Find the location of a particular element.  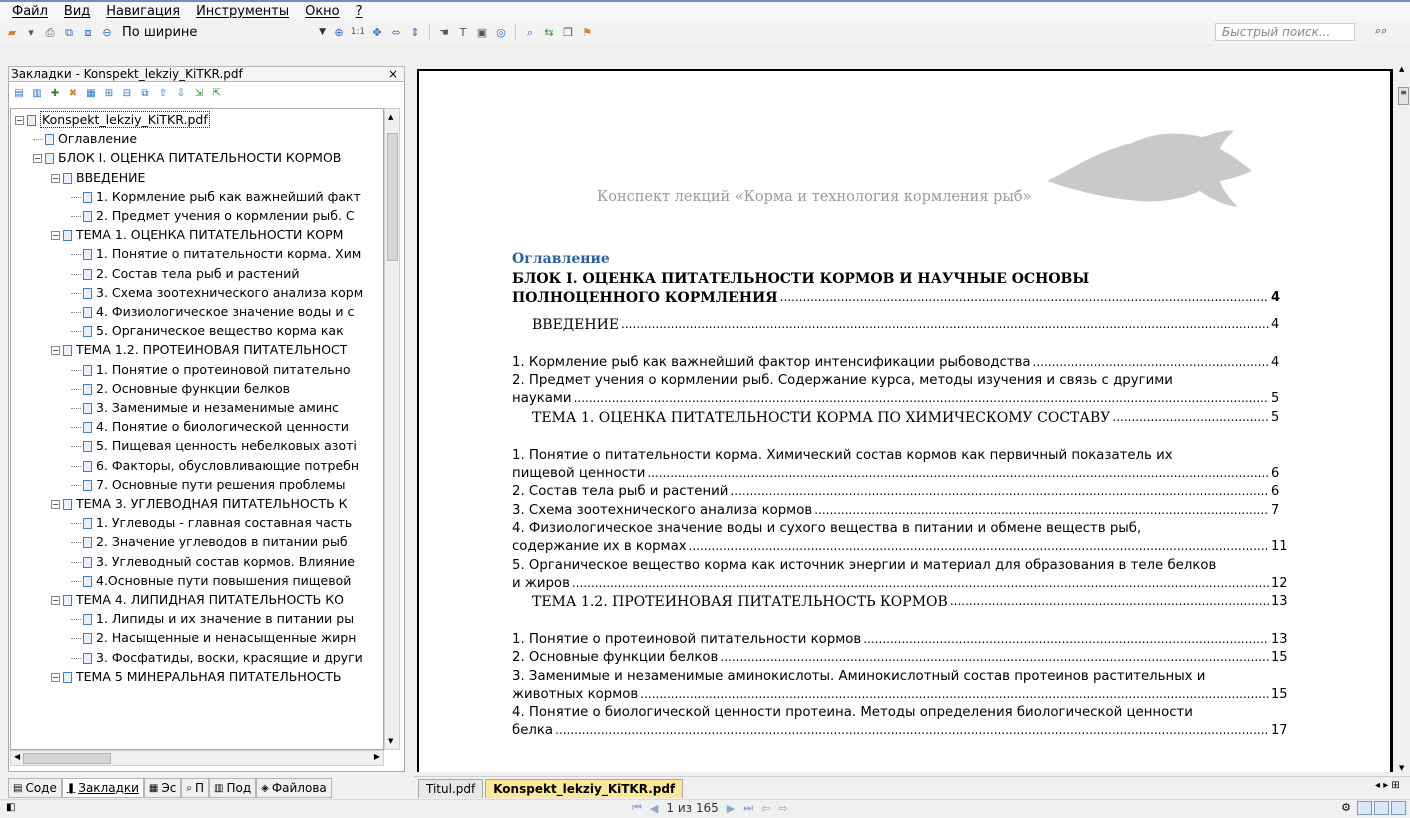

panel-toggle-icon: ◧ is located at coordinates (10, 807).